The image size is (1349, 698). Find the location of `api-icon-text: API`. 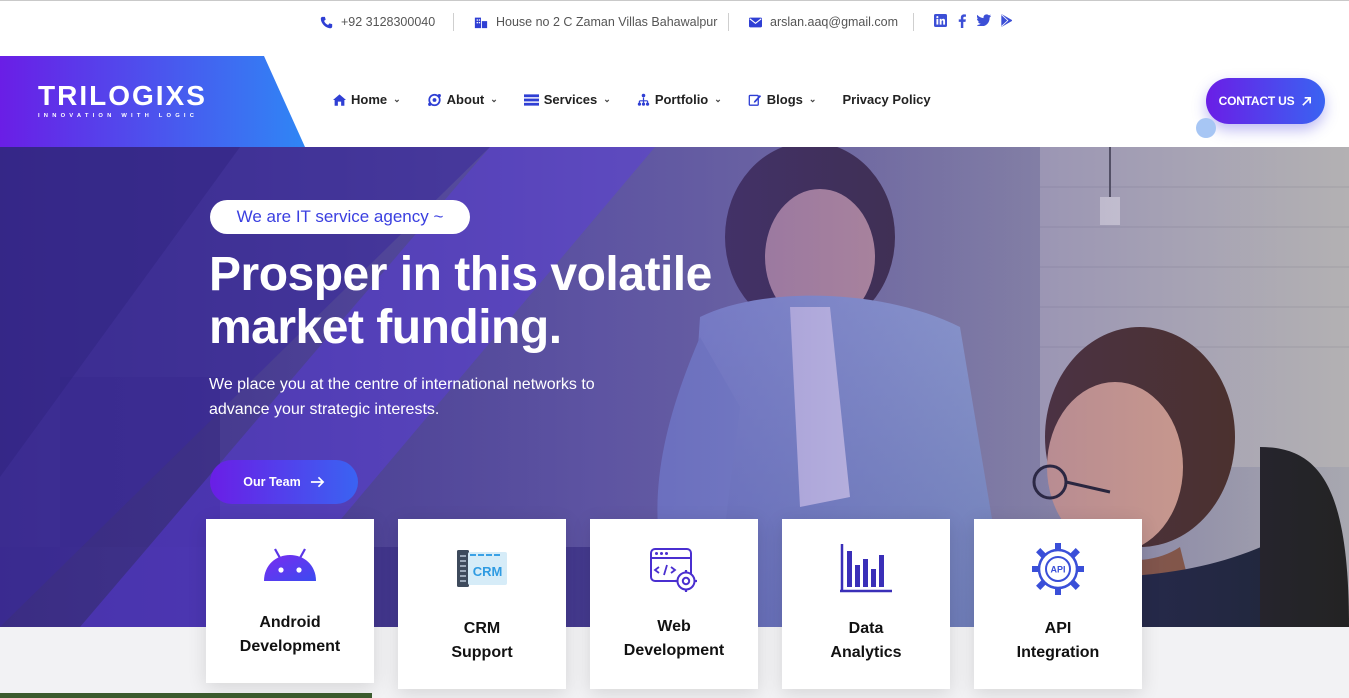

api-icon-text: API is located at coordinates (1057, 570).